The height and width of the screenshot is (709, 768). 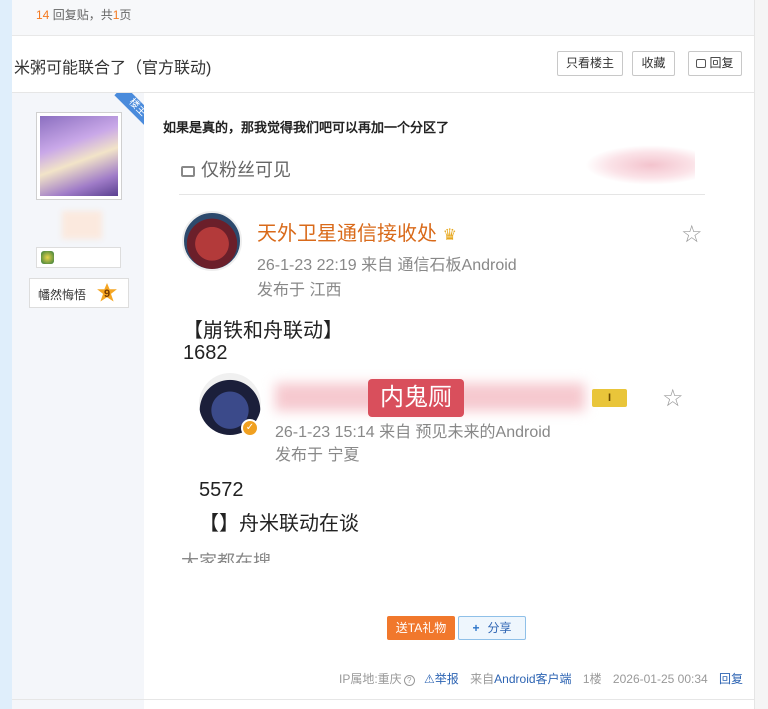 What do you see at coordinates (416, 398) in the screenshot?
I see `stamp: 内鬼厕` at bounding box center [416, 398].